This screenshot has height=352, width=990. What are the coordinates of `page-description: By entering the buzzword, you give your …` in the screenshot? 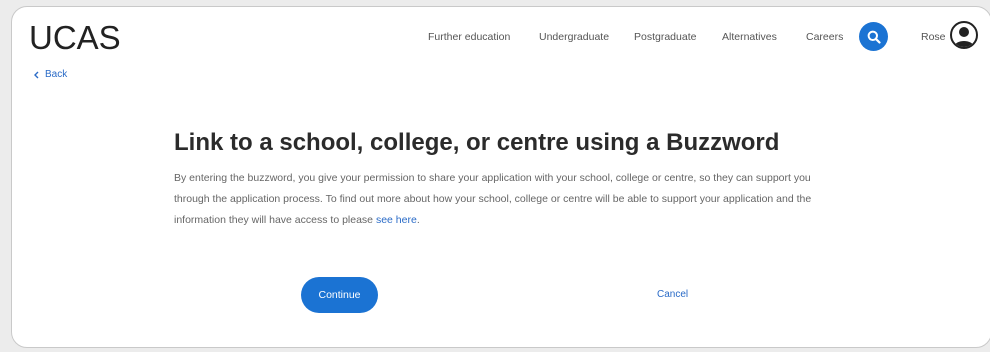 It's located at (504, 199).